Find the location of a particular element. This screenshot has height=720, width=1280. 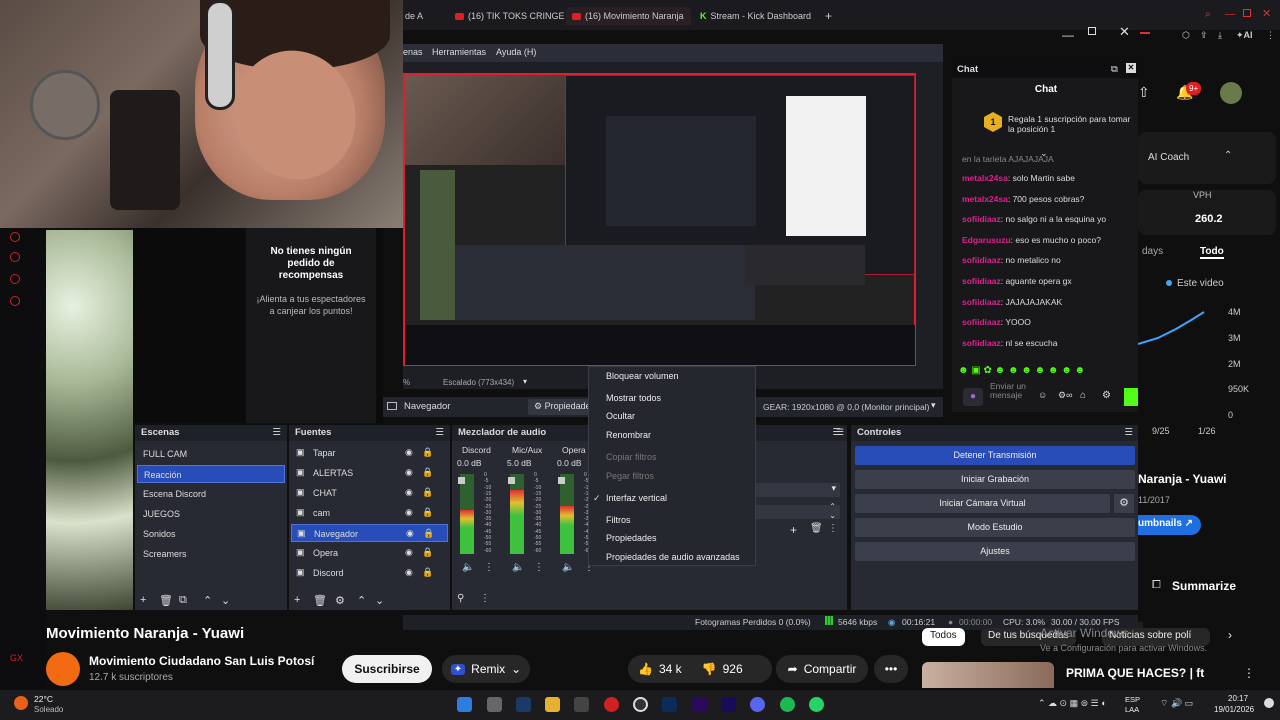

maximize-icon is located at coordinates (1092, 31).